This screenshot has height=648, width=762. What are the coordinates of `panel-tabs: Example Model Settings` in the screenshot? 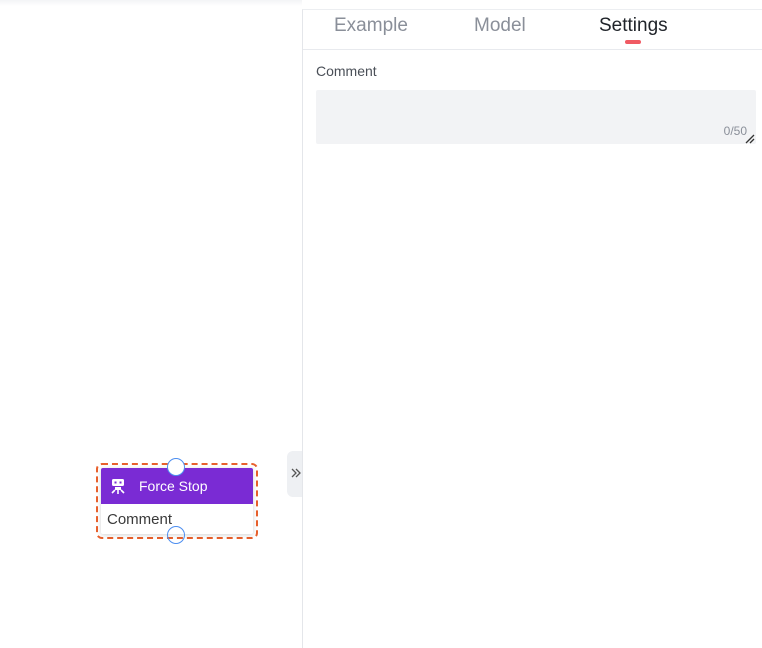 It's located at (532, 30).